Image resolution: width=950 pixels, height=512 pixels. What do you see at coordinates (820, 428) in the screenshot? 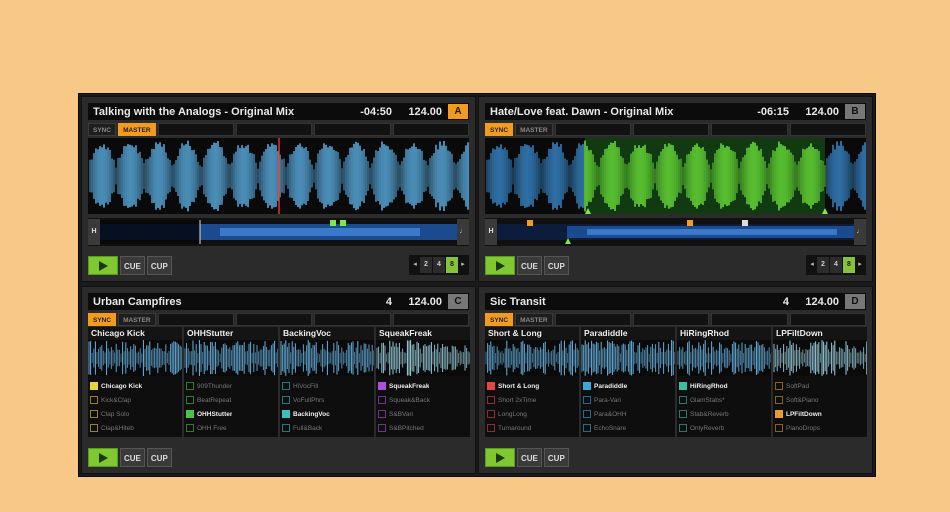
I see `sample-cell: PianoDrops` at bounding box center [820, 428].